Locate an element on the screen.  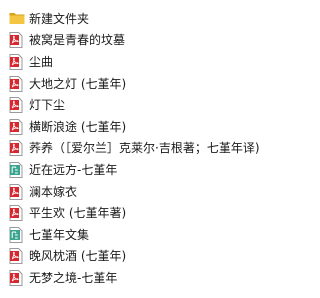
file-name: 横断浪途 (七堇年) is located at coordinates (78, 126).